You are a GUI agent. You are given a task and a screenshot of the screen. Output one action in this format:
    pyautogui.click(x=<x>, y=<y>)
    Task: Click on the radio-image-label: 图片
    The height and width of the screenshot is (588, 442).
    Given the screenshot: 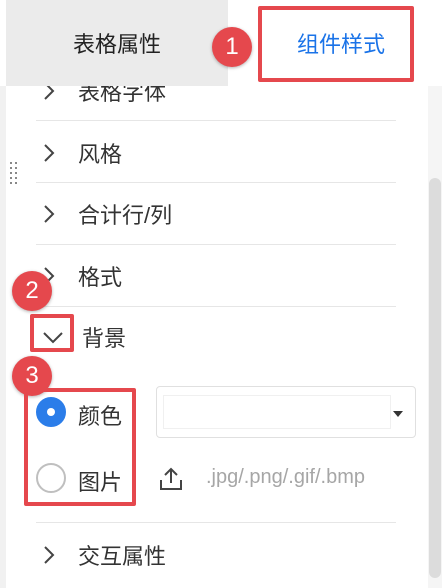 What is the action you would take?
    pyautogui.click(x=100, y=482)
    